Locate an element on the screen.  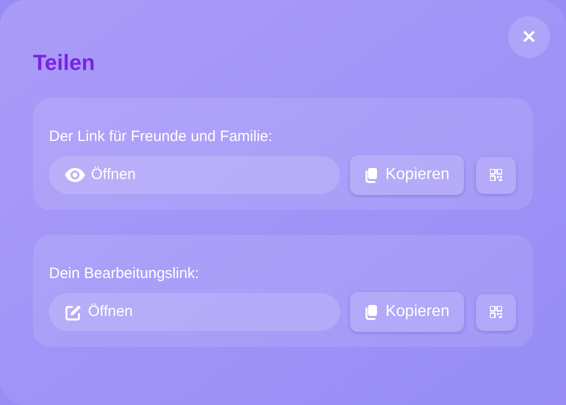
eye-icon is located at coordinates (75, 175).